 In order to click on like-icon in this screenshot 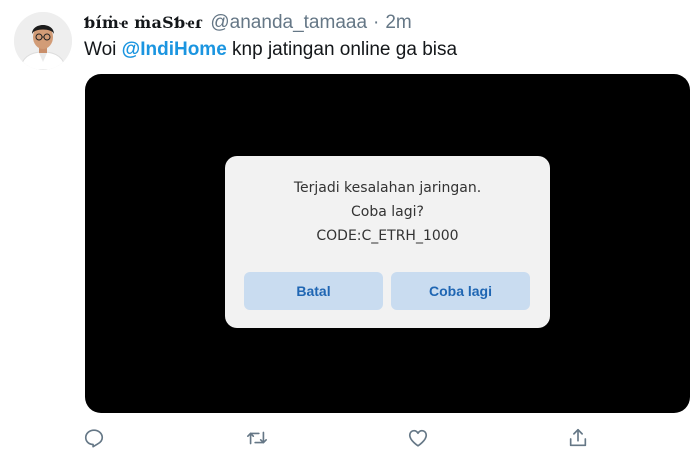, I will do `click(418, 438)`.